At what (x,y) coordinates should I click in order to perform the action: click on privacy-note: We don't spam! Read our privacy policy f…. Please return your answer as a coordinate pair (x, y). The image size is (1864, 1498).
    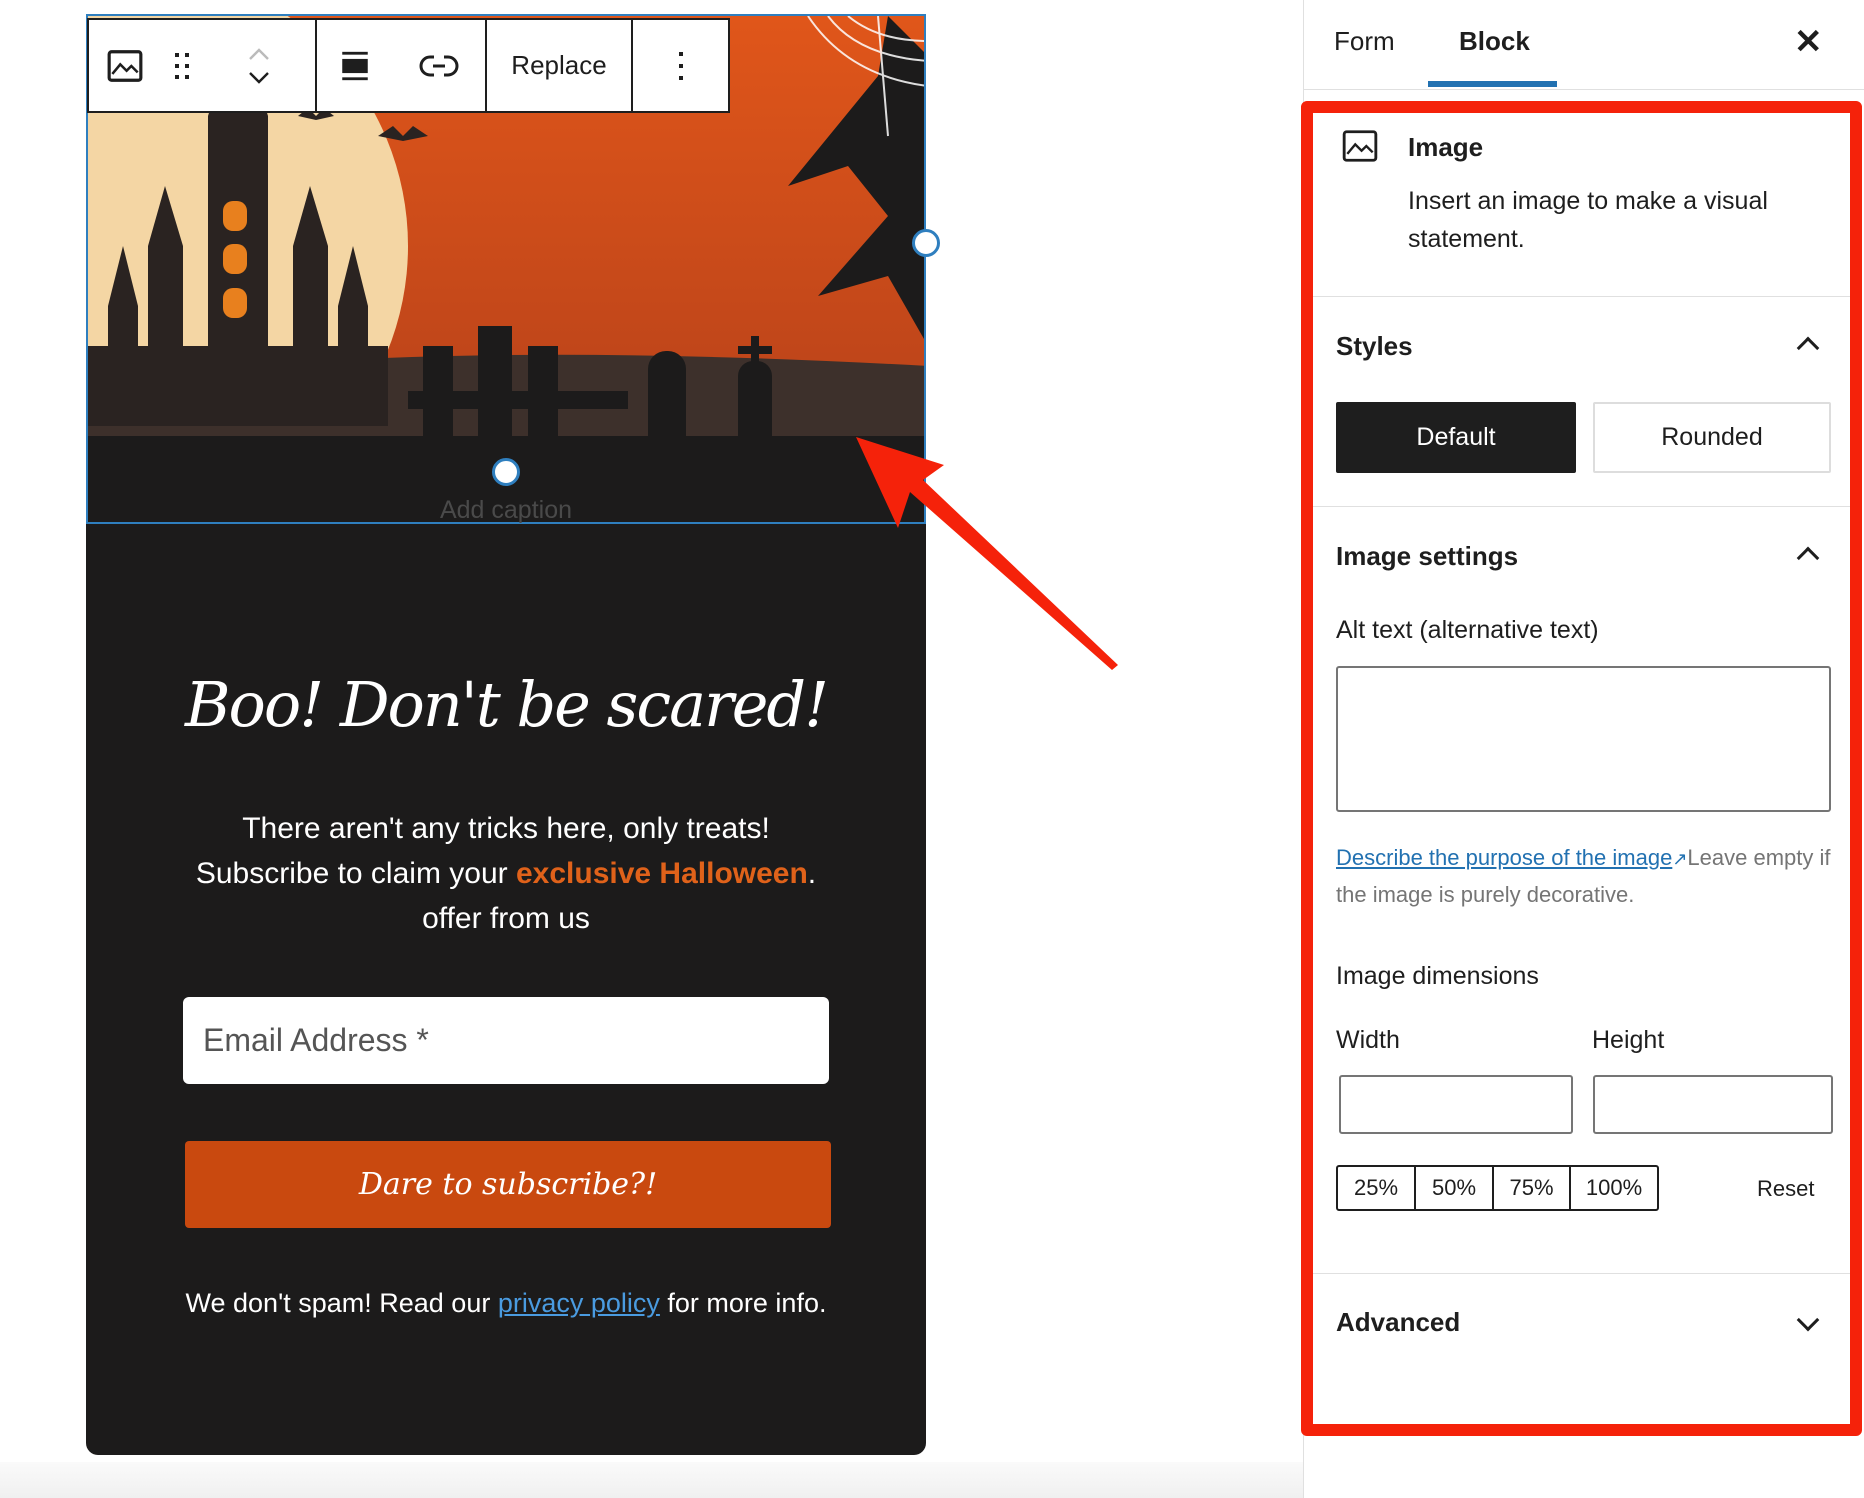
    Looking at the image, I should click on (506, 1303).